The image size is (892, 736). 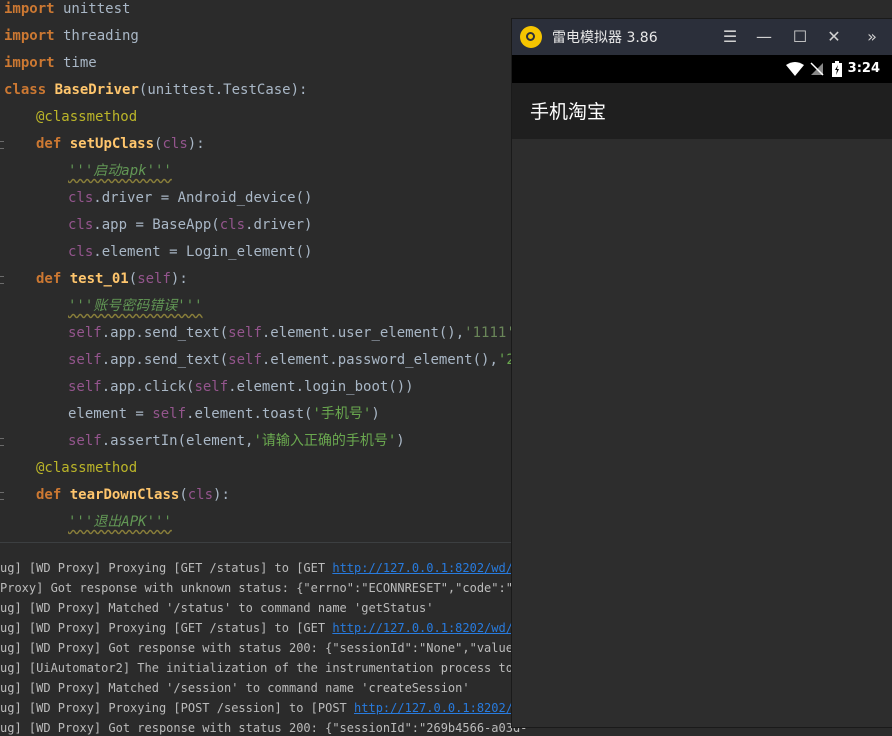 What do you see at coordinates (834, 37) in the screenshot?
I see `close-button: ✕` at bounding box center [834, 37].